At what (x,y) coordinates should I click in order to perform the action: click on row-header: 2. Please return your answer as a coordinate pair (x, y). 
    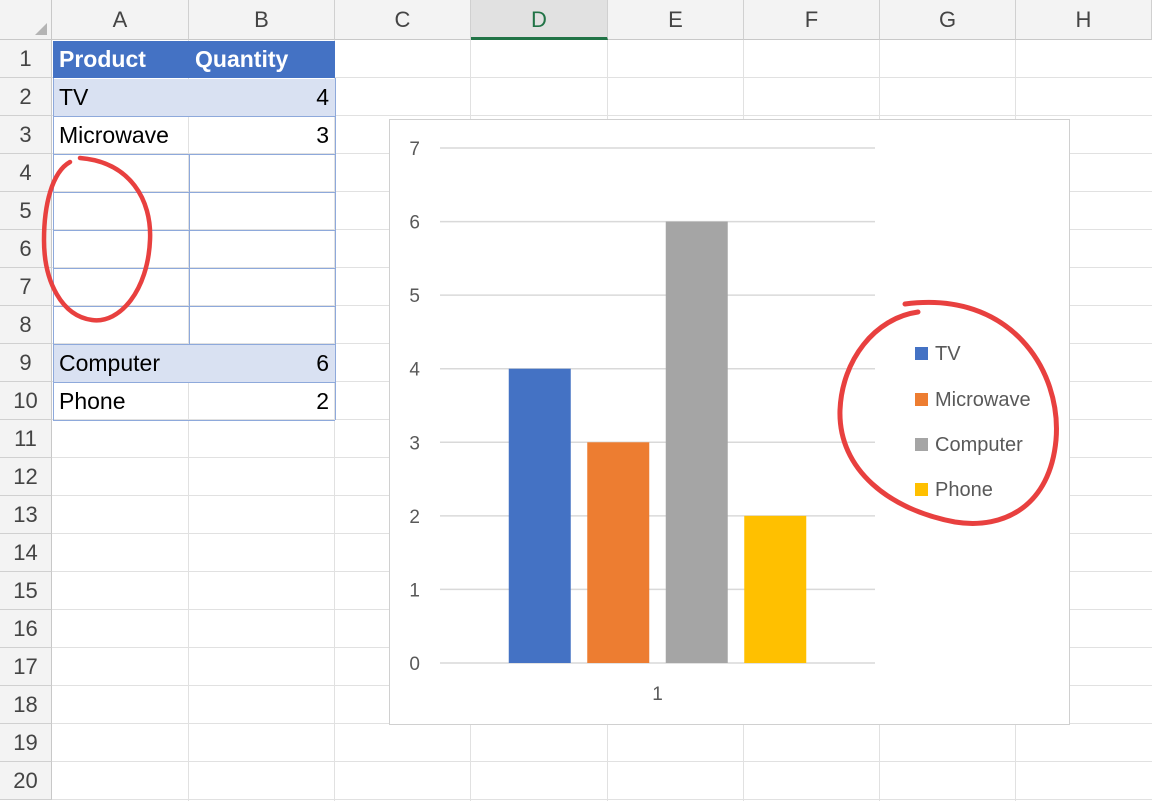
    Looking at the image, I should click on (26, 97).